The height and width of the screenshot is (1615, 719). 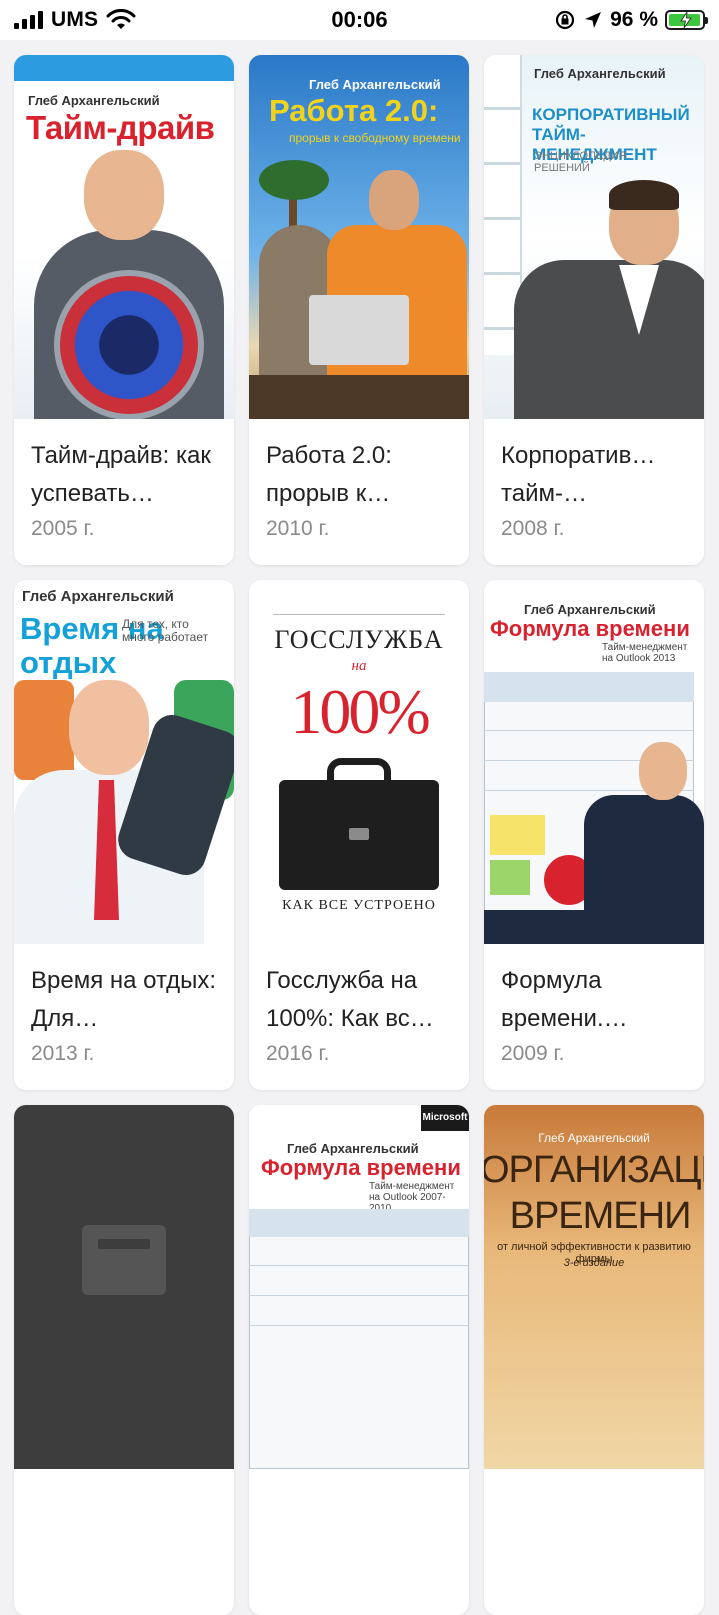 I want to click on book-card, so click(x=124, y=1360).